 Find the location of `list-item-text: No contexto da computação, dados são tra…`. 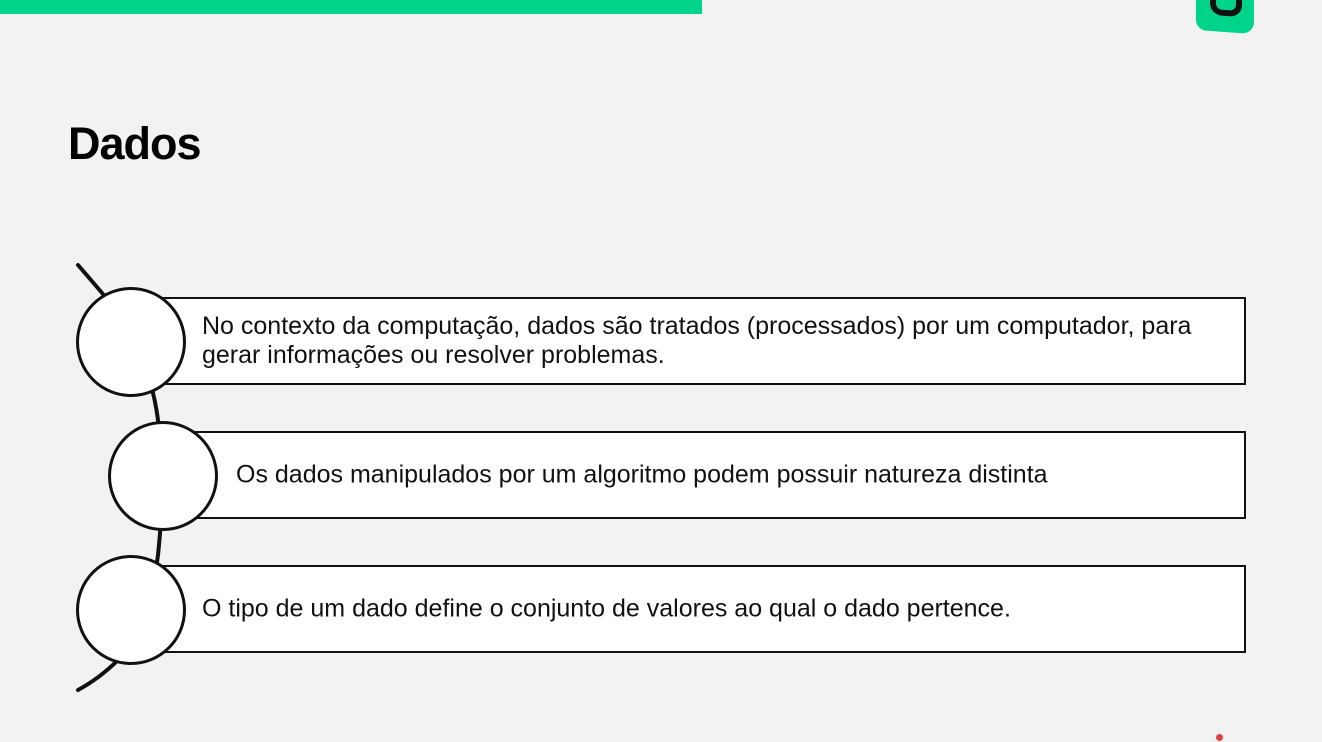

list-item-text: No contexto da computação, dados são tra… is located at coordinates (697, 340).